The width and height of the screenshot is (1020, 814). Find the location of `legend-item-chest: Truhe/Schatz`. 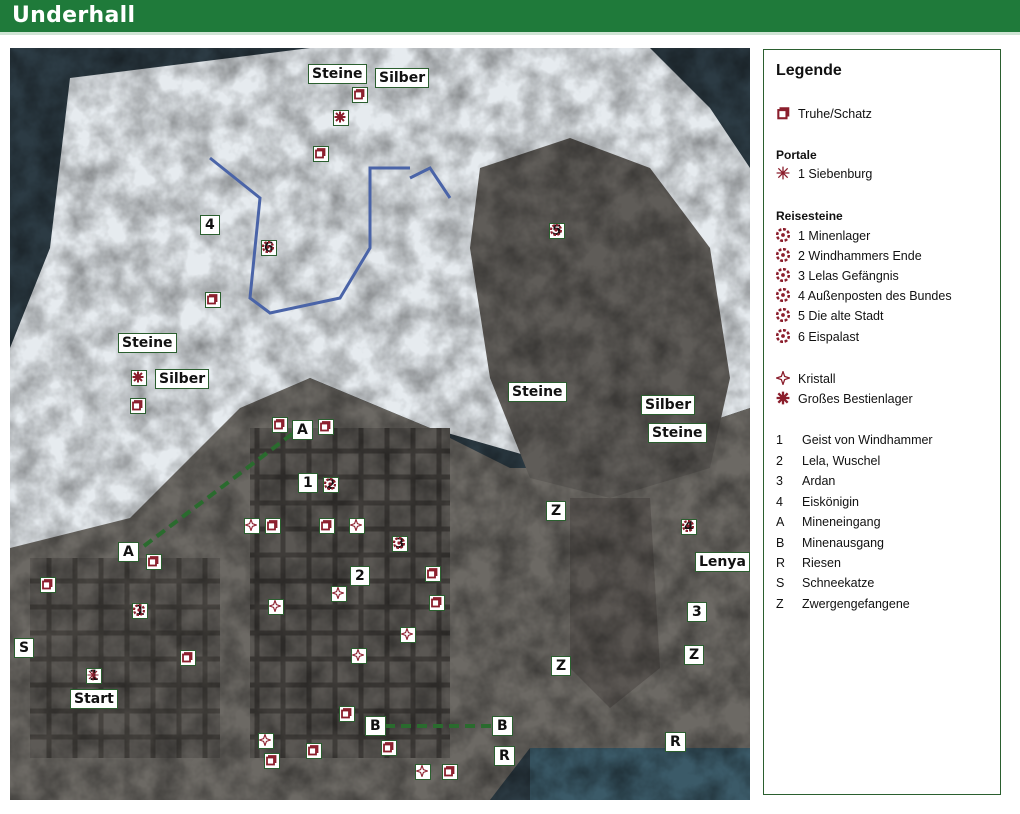

legend-item-chest: Truhe/Schatz is located at coordinates (824, 114).